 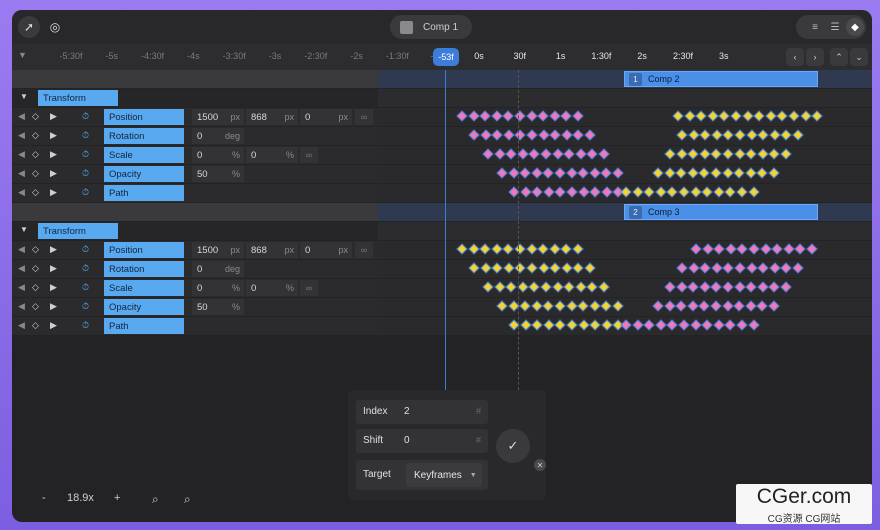 I want to click on index-field: Index 2 #, so click(x=422, y=412).